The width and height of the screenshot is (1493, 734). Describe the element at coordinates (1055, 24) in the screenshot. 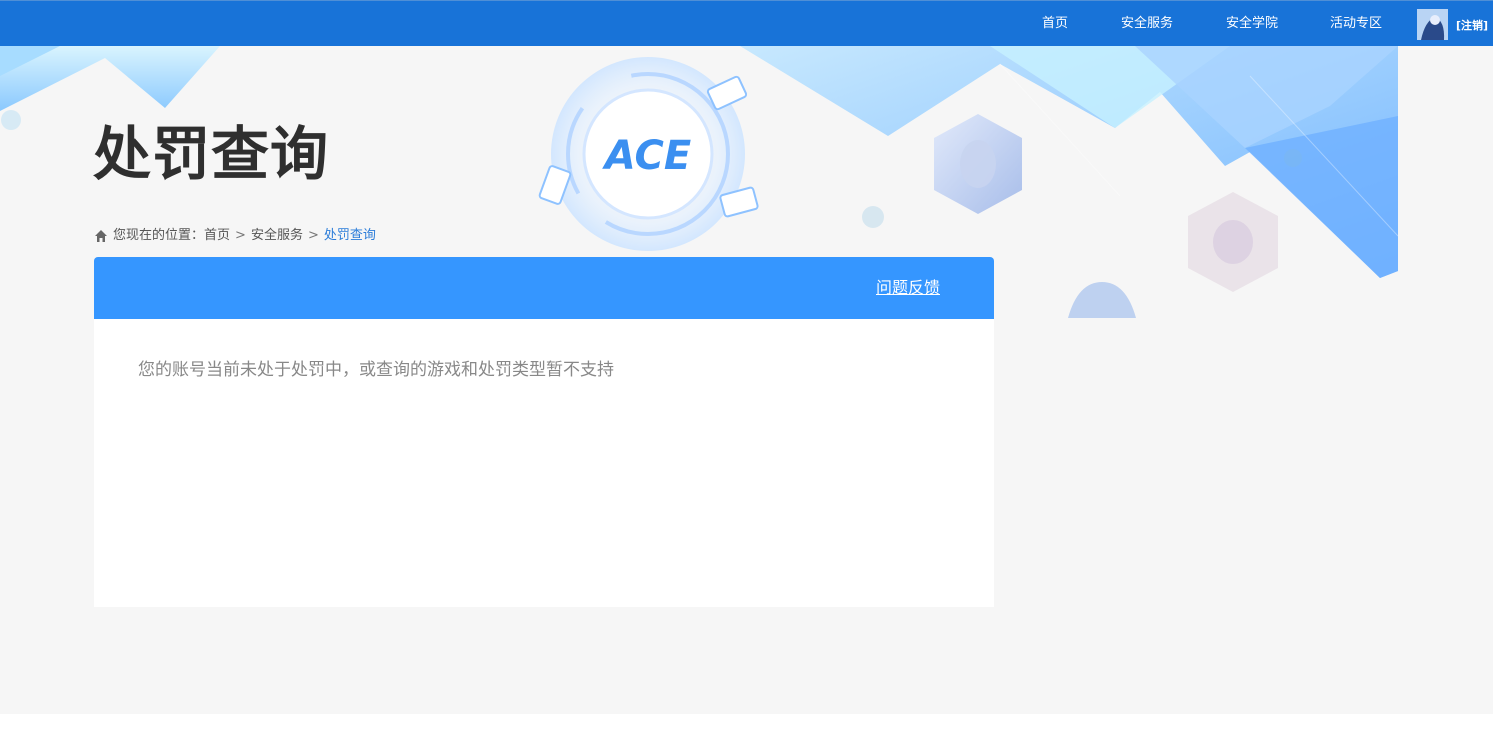

I see `nav-item-home: 首页` at that location.